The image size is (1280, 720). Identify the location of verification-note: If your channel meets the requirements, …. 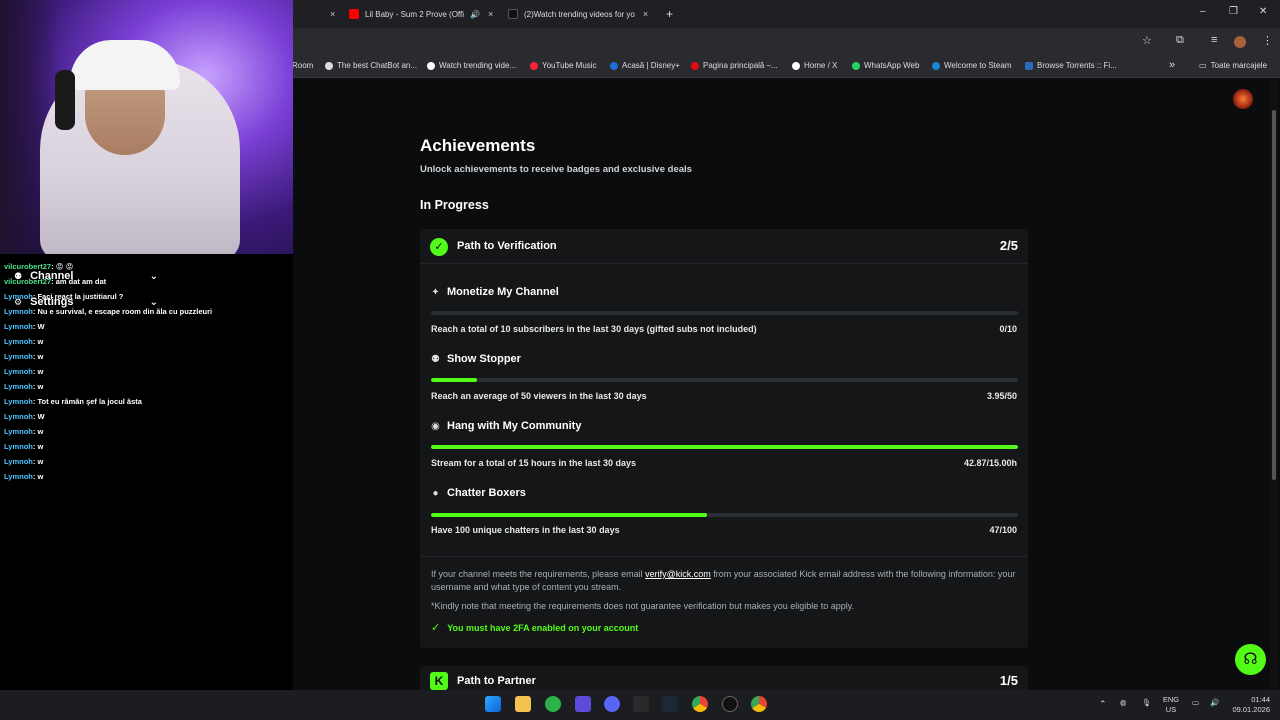
(723, 580).